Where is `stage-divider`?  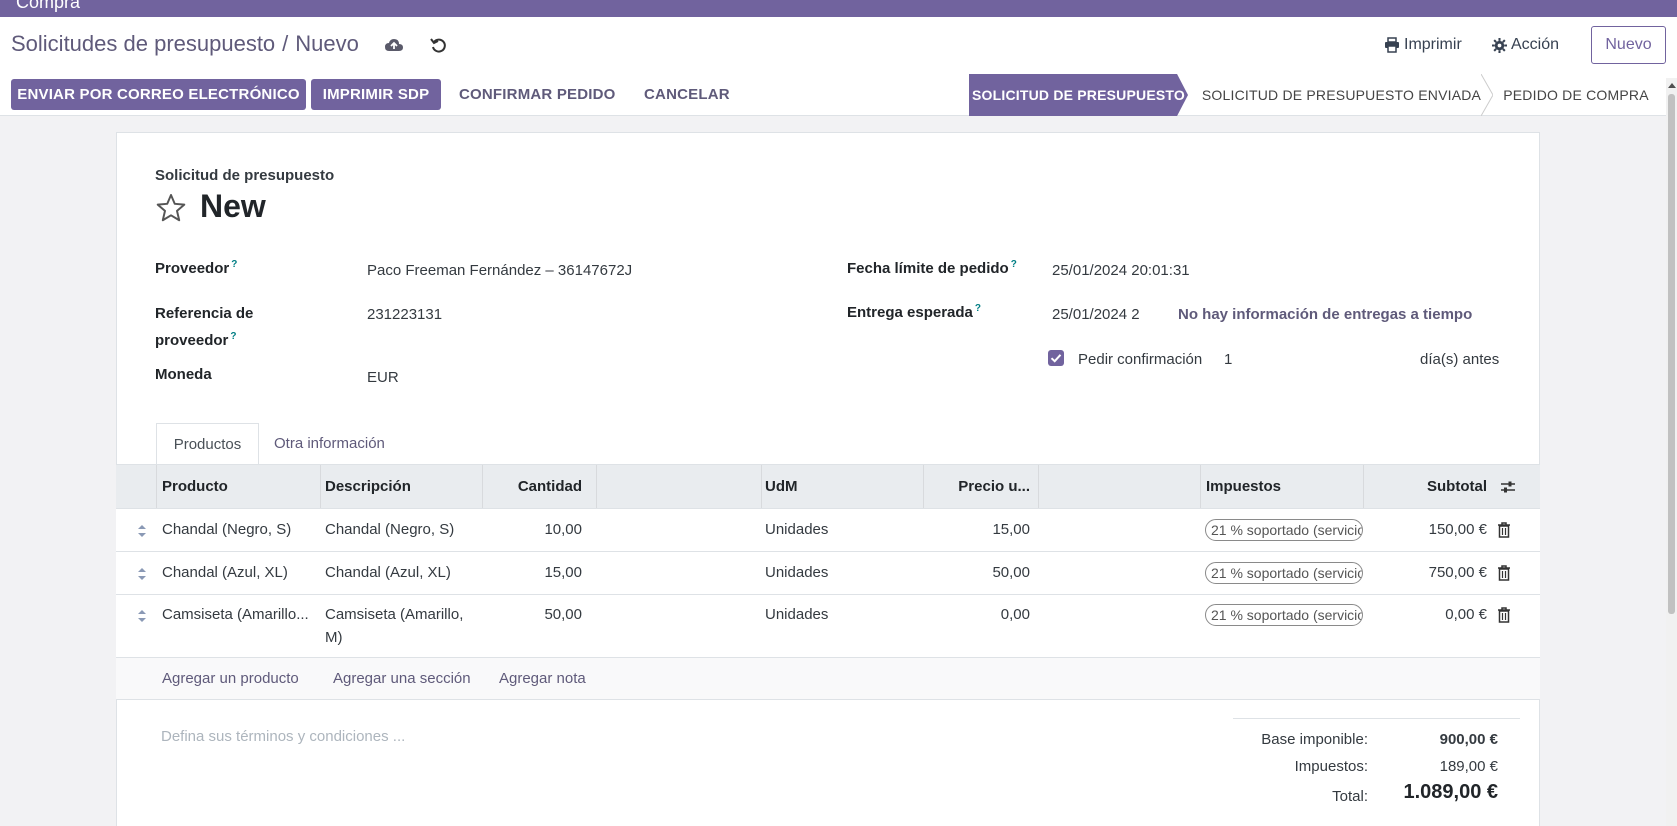 stage-divider is located at coordinates (1487, 95).